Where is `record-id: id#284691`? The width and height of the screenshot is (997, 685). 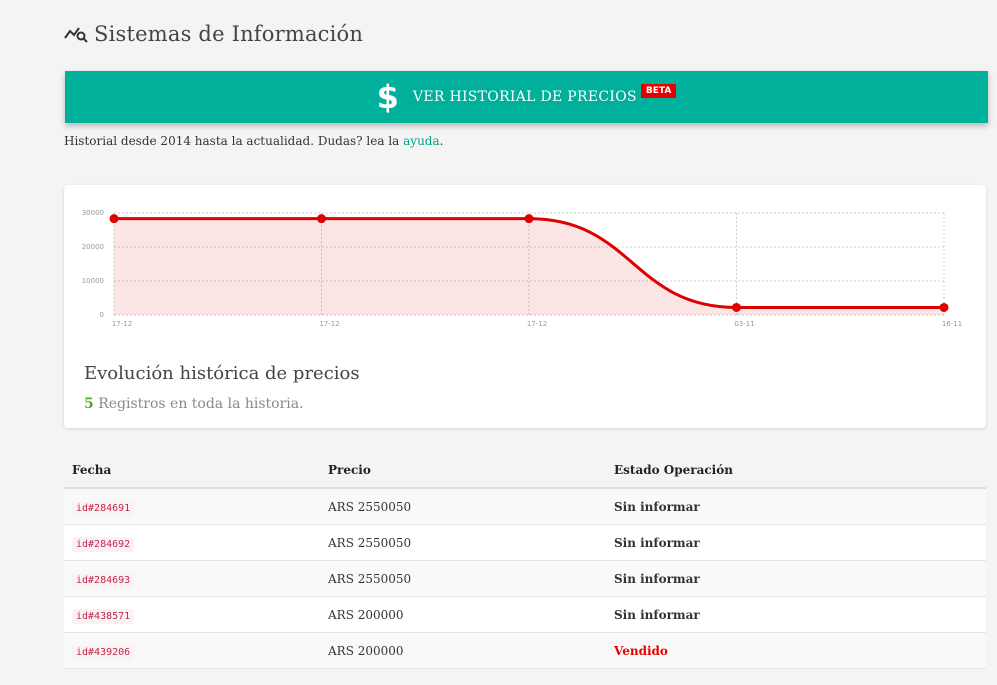
record-id: id#284691 is located at coordinates (103, 508).